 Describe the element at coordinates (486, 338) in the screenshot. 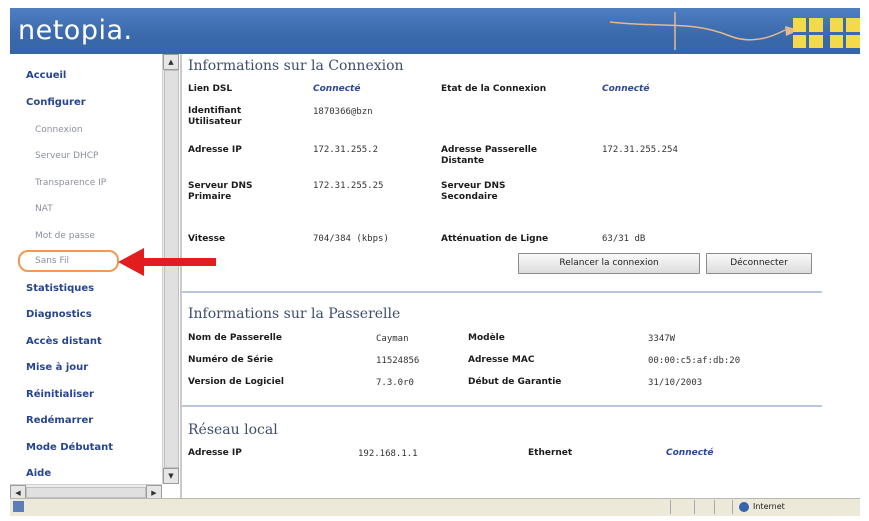

I see `model-label: Modèle` at that location.